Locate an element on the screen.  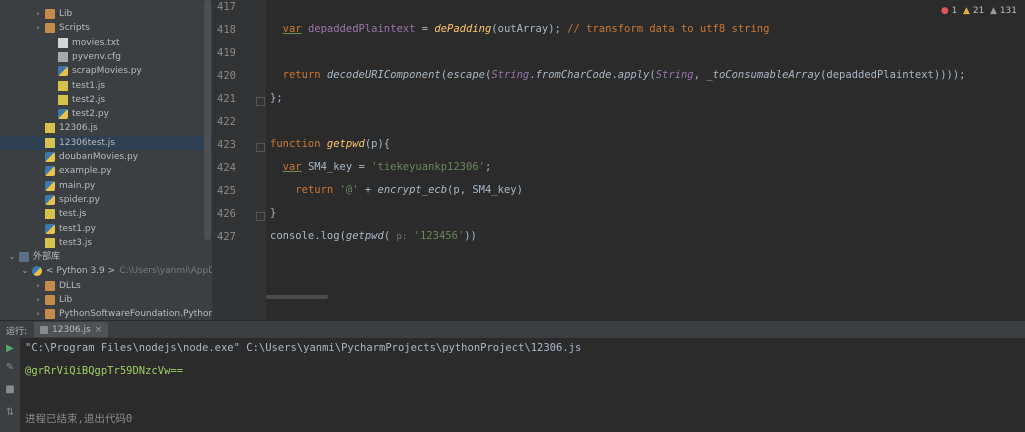
tree-item: main.py is located at coordinates (106, 186).